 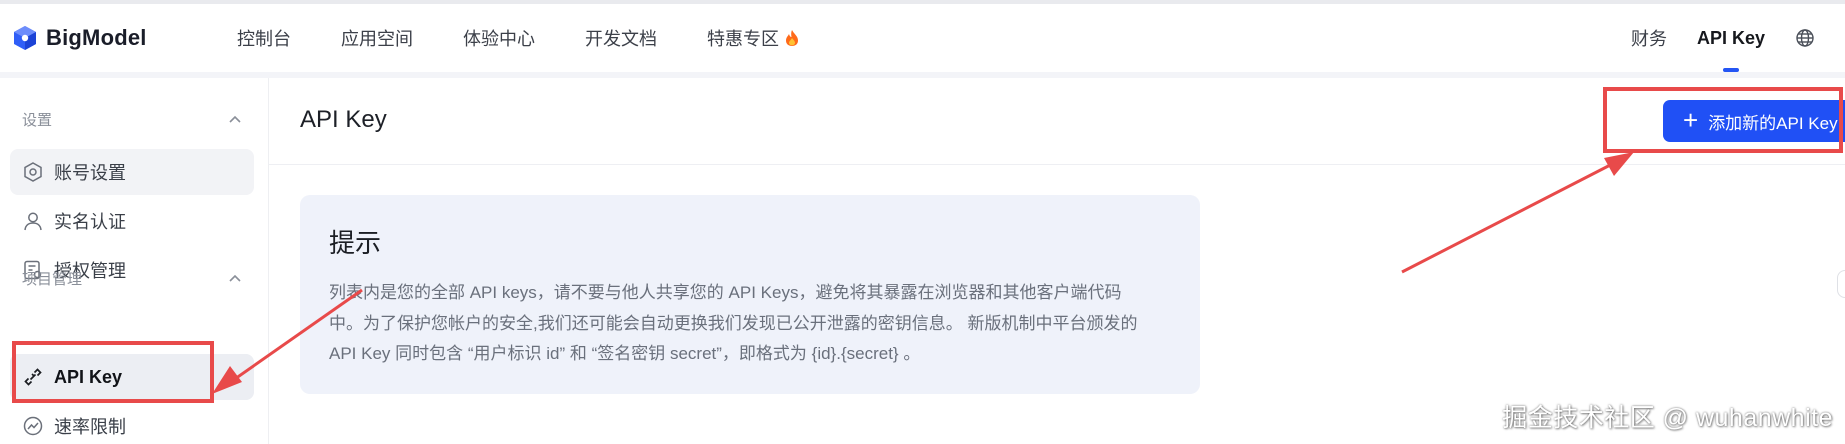 I want to click on sidebar-item-label: 速率限制, so click(x=90, y=427).